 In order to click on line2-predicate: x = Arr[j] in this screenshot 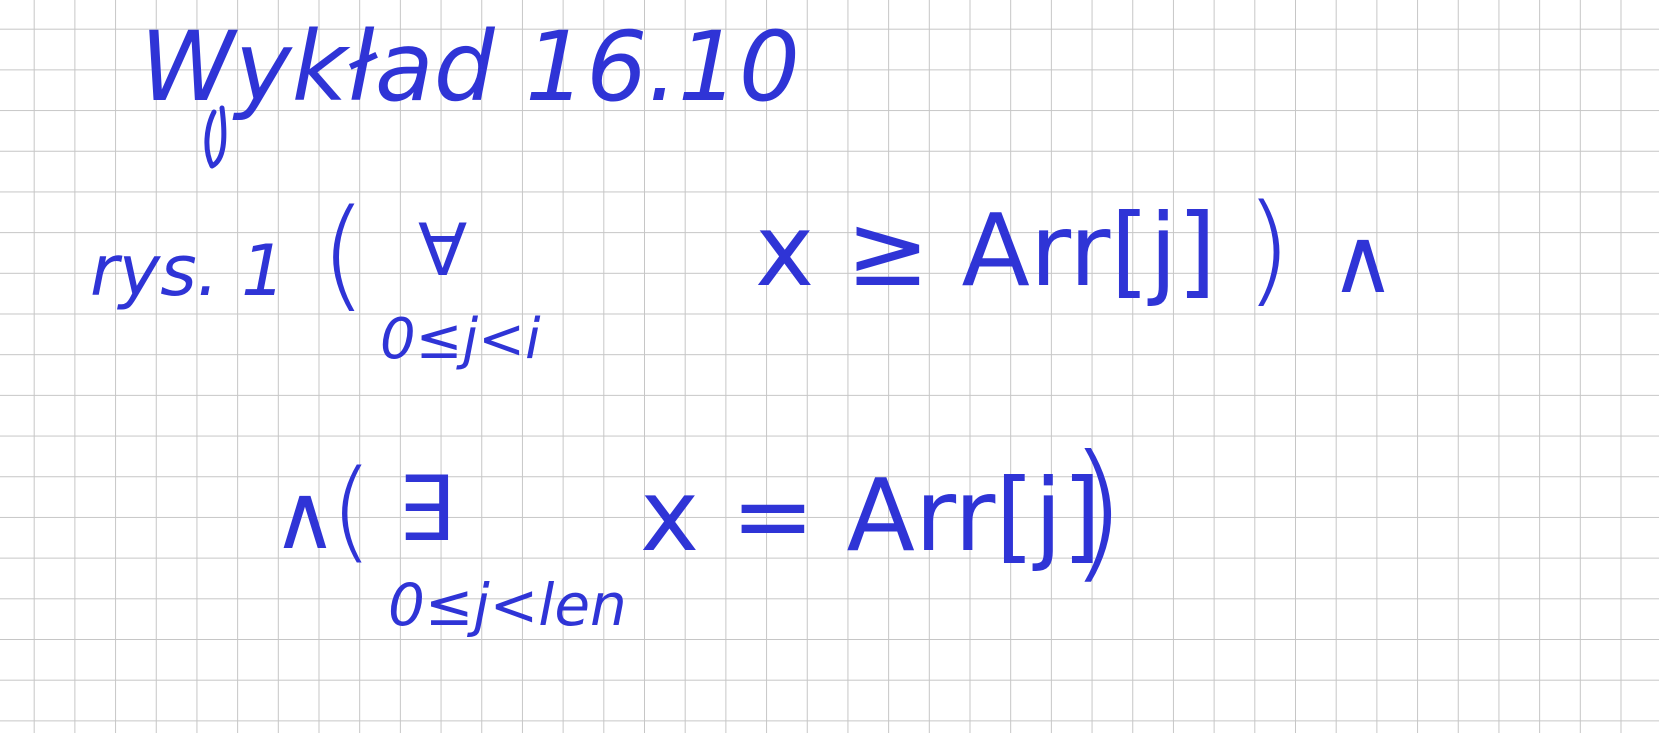, I will do `click(870, 515)`.